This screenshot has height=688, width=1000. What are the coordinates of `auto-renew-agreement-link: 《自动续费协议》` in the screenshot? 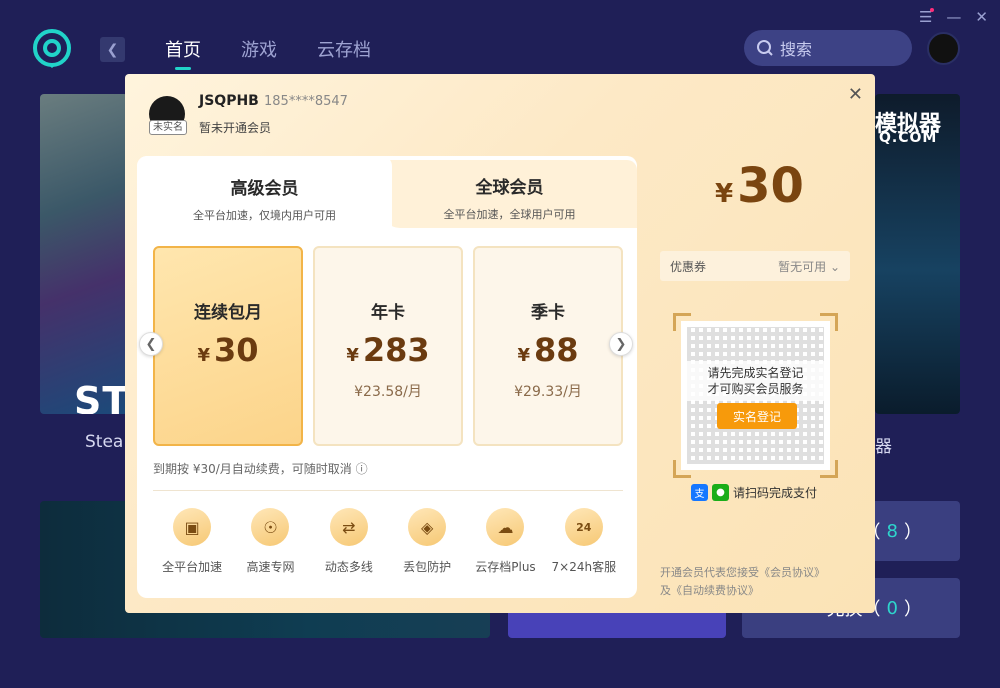 It's located at (715, 590).